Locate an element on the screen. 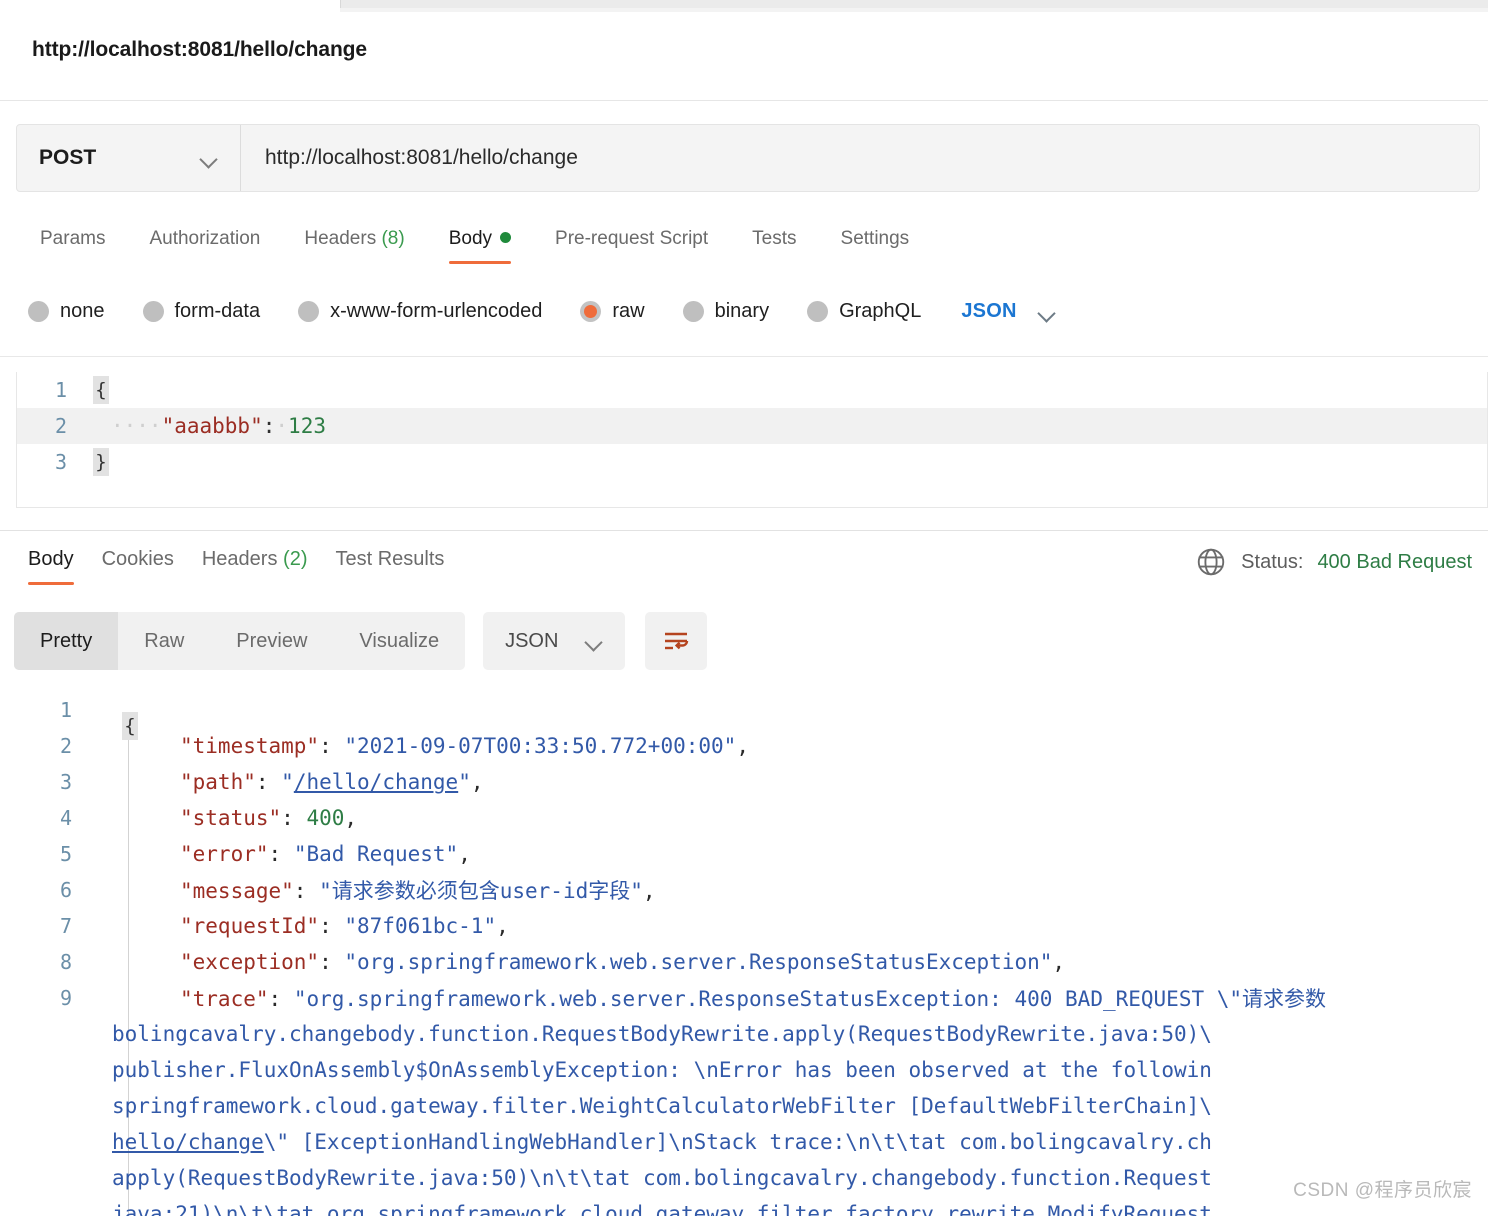  request-tab-body: Body is located at coordinates (480, 245).